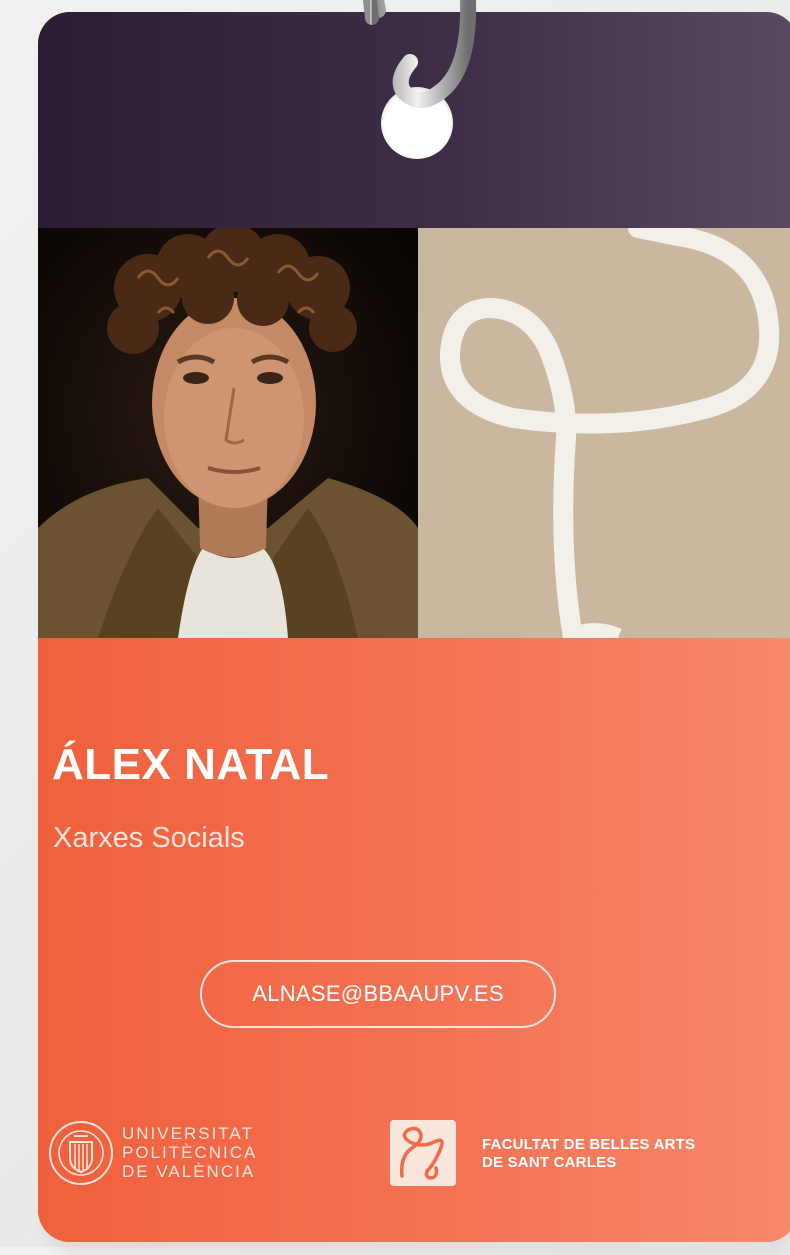 Image resolution: width=790 pixels, height=1255 pixels. I want to click on department-label: Xarxes Socials, so click(149, 838).